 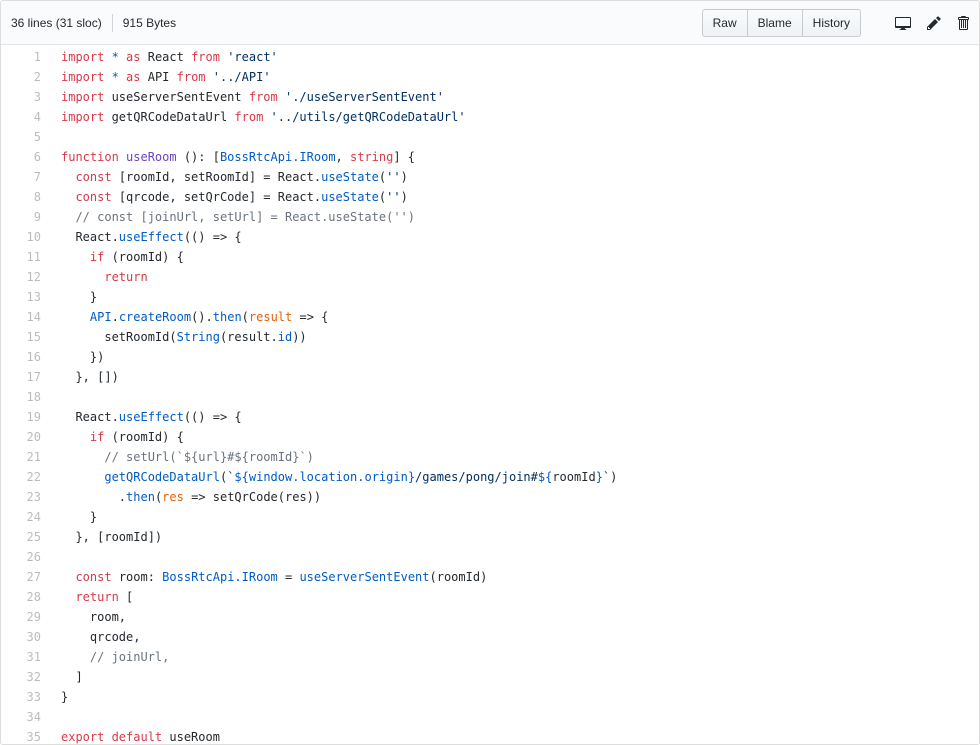 I want to click on line-content: // setUrl(`${url}#${roomId}`), so click(x=182, y=457).